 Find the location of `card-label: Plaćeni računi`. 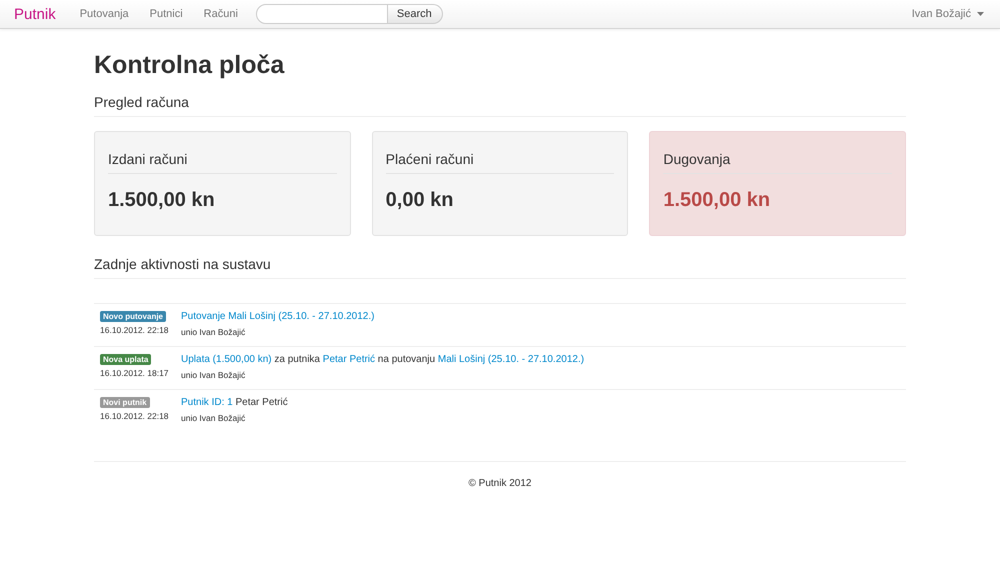

card-label: Plaćeni računi is located at coordinates (500, 162).